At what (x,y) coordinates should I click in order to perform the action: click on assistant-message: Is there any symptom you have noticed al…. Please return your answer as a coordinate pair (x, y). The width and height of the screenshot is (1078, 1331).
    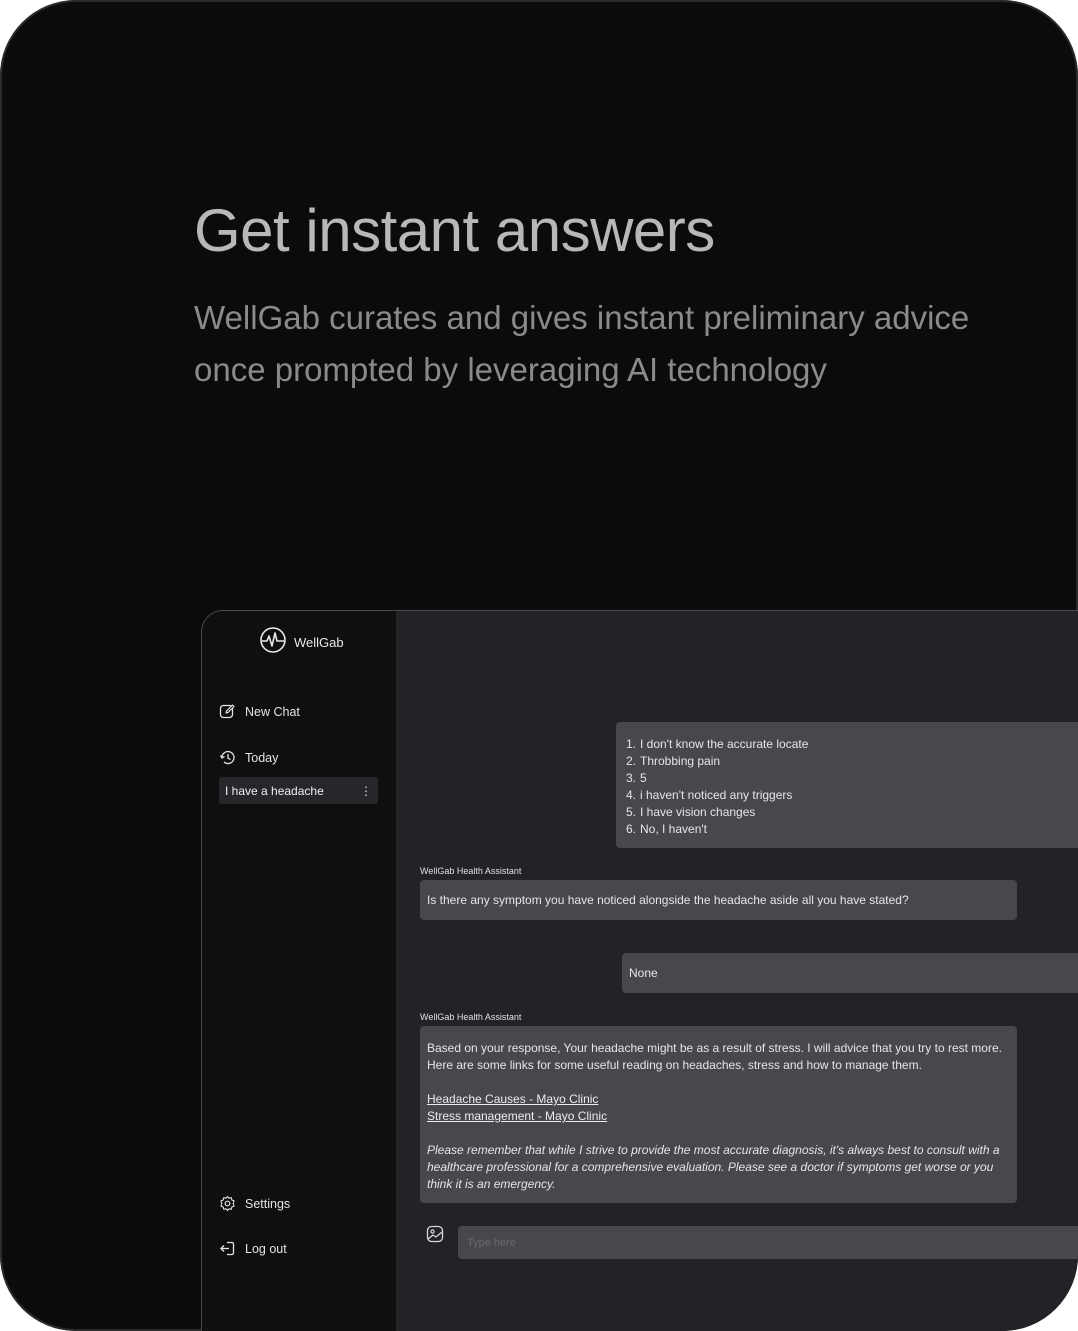
    Looking at the image, I should click on (718, 900).